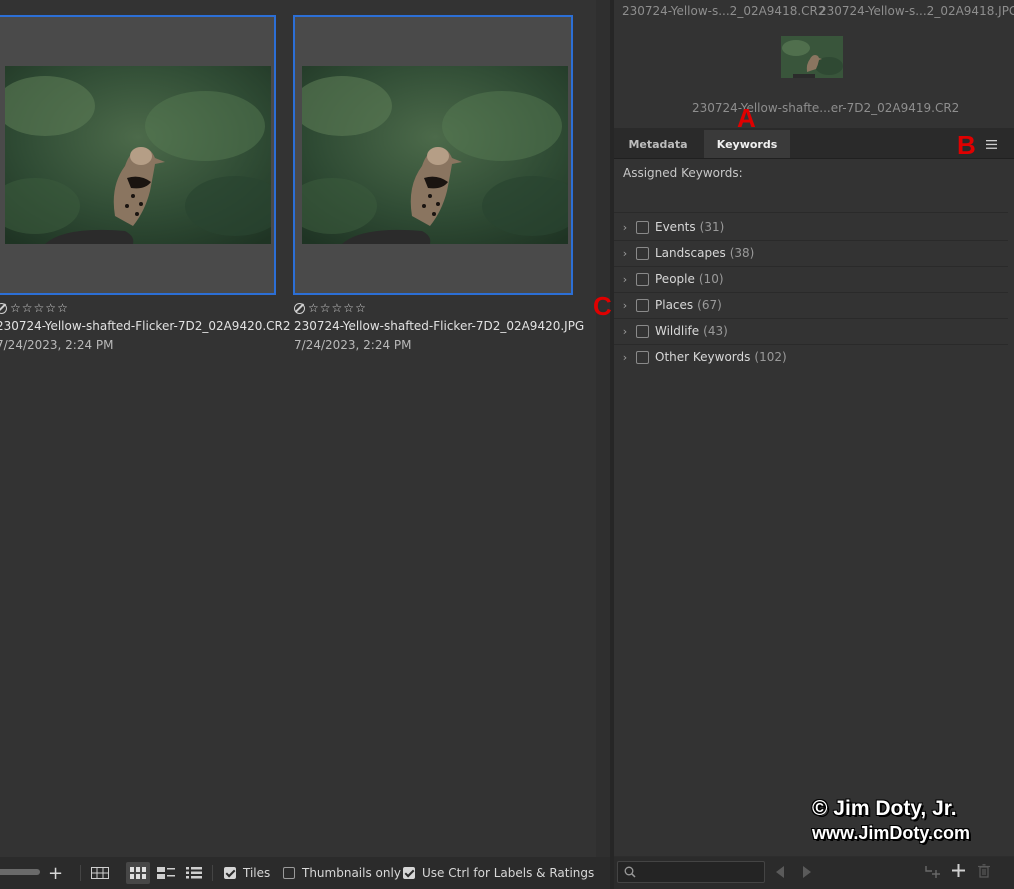 Image resolution: width=1014 pixels, height=889 pixels. What do you see at coordinates (811, 227) in the screenshot?
I see `keyword-category-row: › Events (31)` at bounding box center [811, 227].